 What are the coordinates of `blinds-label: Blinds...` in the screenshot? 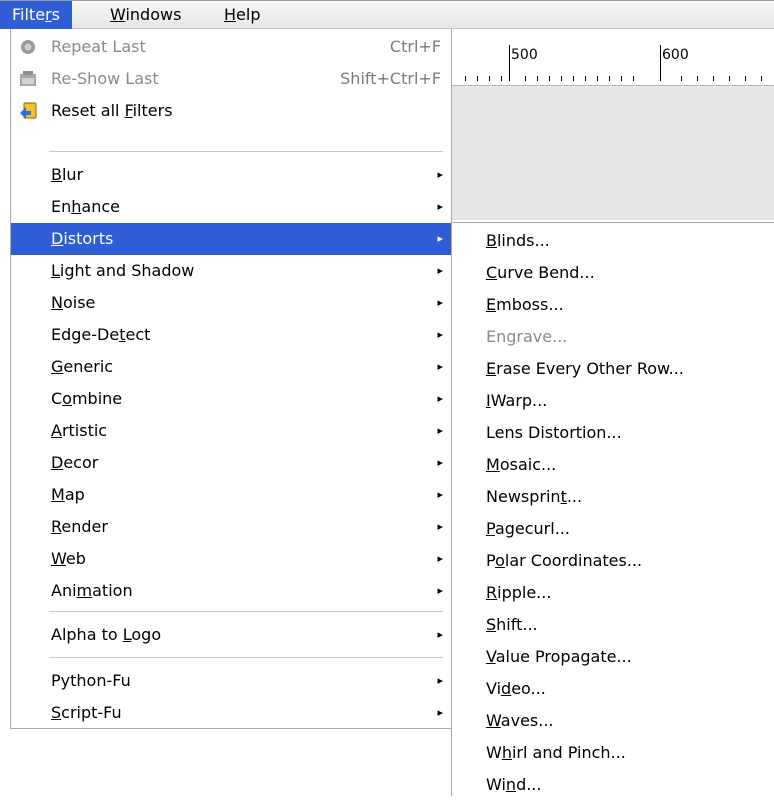 It's located at (518, 241).